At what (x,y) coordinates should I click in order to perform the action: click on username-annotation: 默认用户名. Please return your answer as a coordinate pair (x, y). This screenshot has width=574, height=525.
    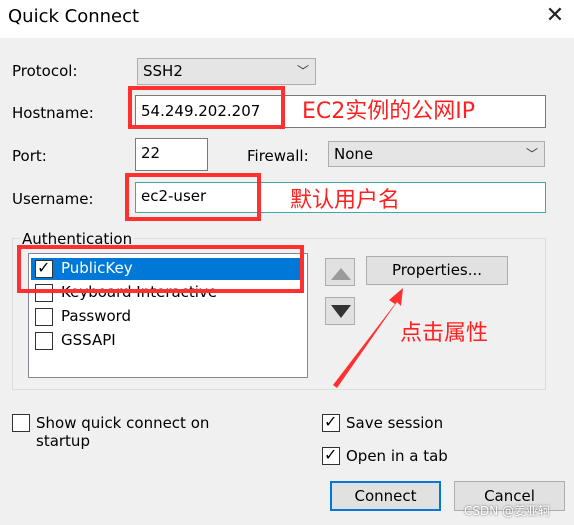
    Looking at the image, I should click on (345, 200).